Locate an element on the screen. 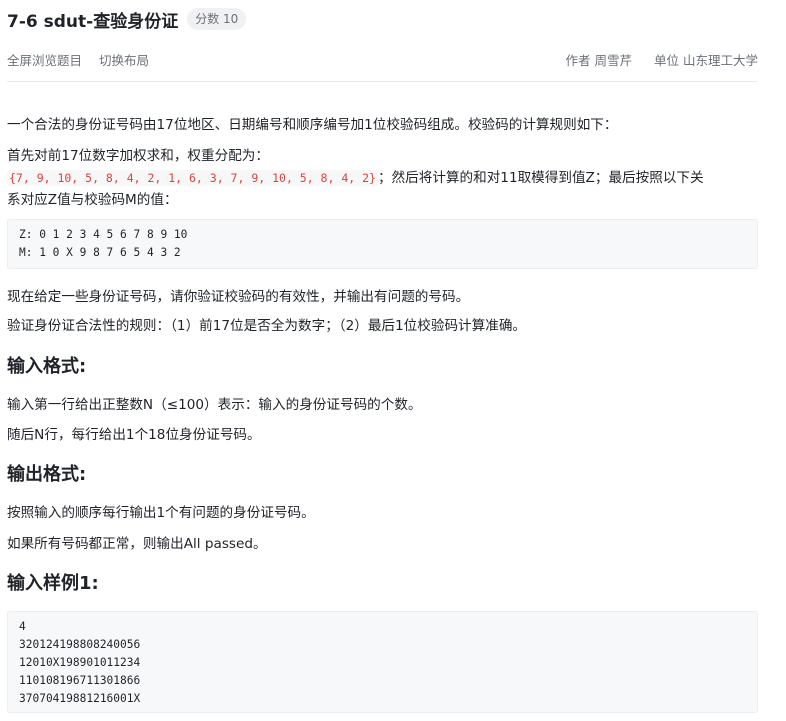  problem-meta: 作者 周雪芹 单位 山东理工大学 is located at coordinates (652, 59).